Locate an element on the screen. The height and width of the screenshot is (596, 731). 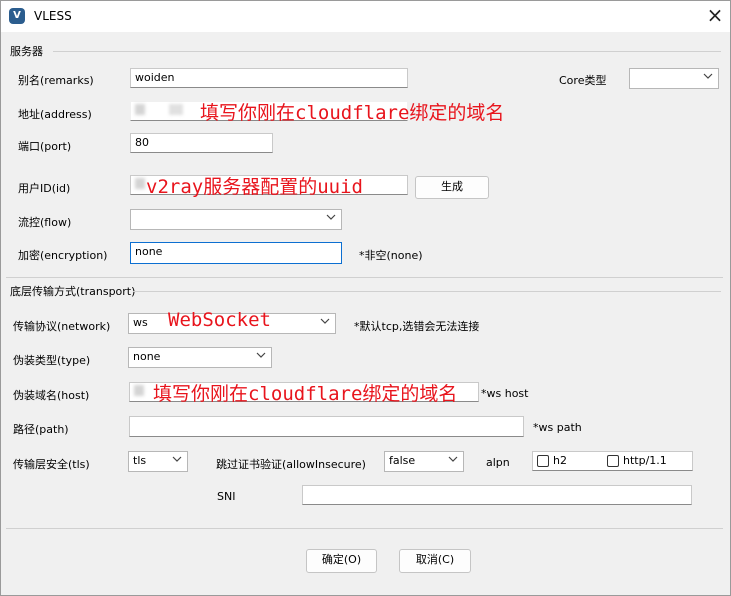
host-hint: *ws host is located at coordinates (505, 393).